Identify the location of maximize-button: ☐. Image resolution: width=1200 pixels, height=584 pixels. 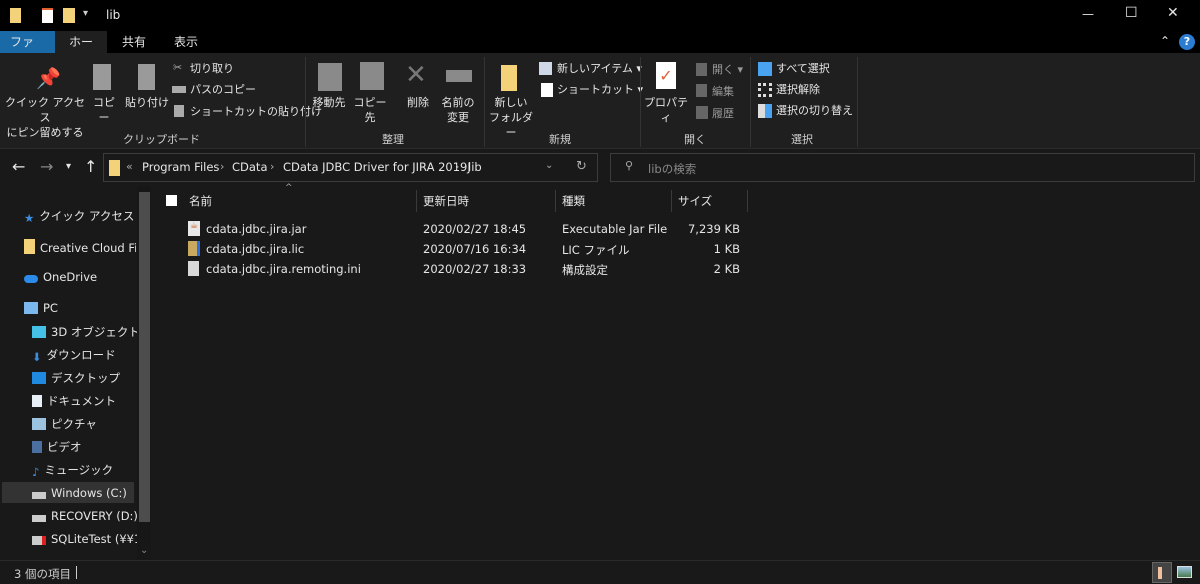
(1131, 13).